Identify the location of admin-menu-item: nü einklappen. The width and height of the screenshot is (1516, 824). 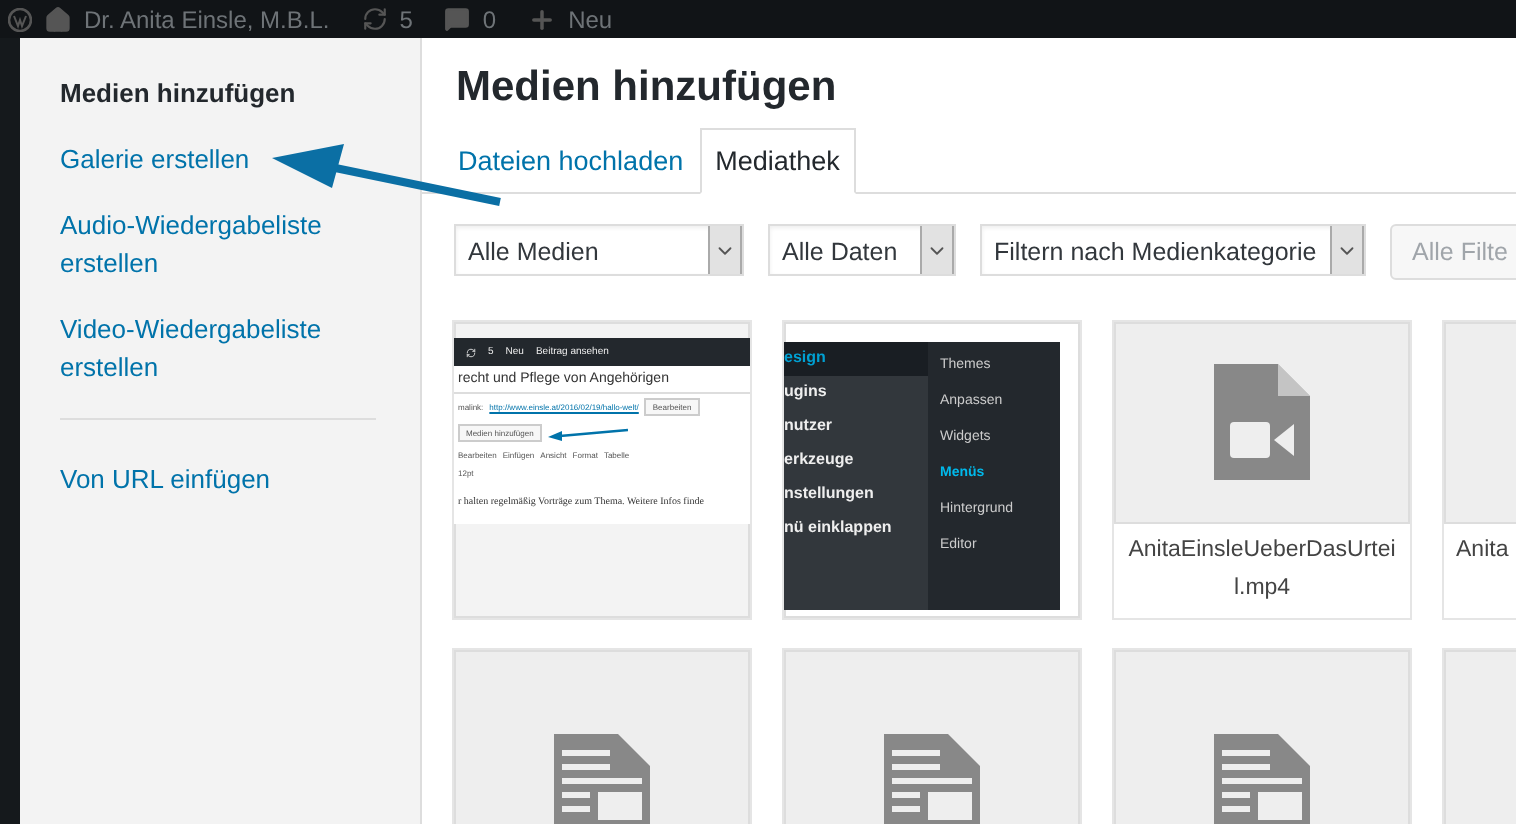
(856, 529).